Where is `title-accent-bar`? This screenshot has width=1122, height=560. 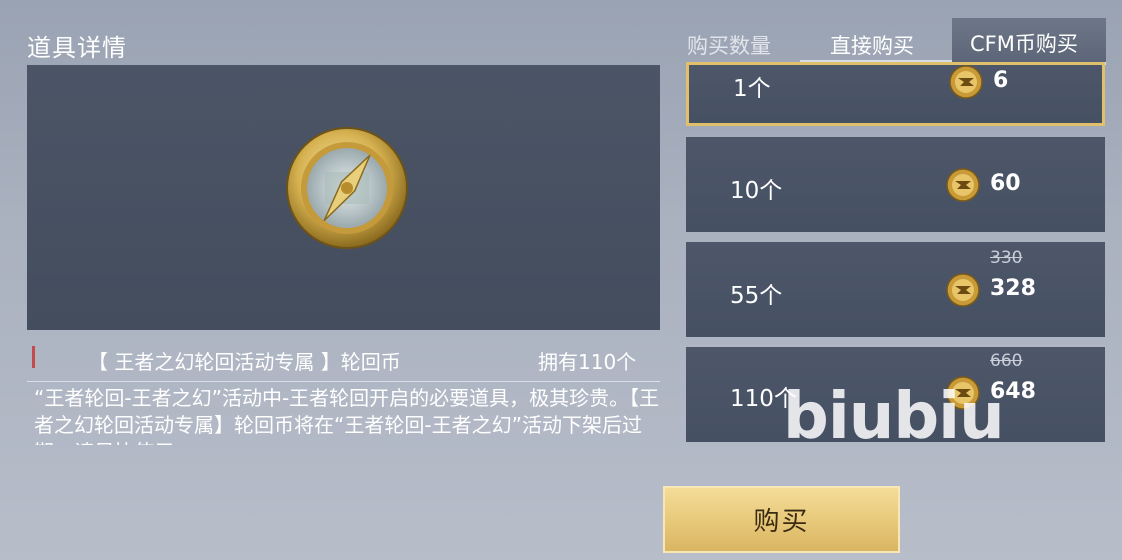 title-accent-bar is located at coordinates (33, 357).